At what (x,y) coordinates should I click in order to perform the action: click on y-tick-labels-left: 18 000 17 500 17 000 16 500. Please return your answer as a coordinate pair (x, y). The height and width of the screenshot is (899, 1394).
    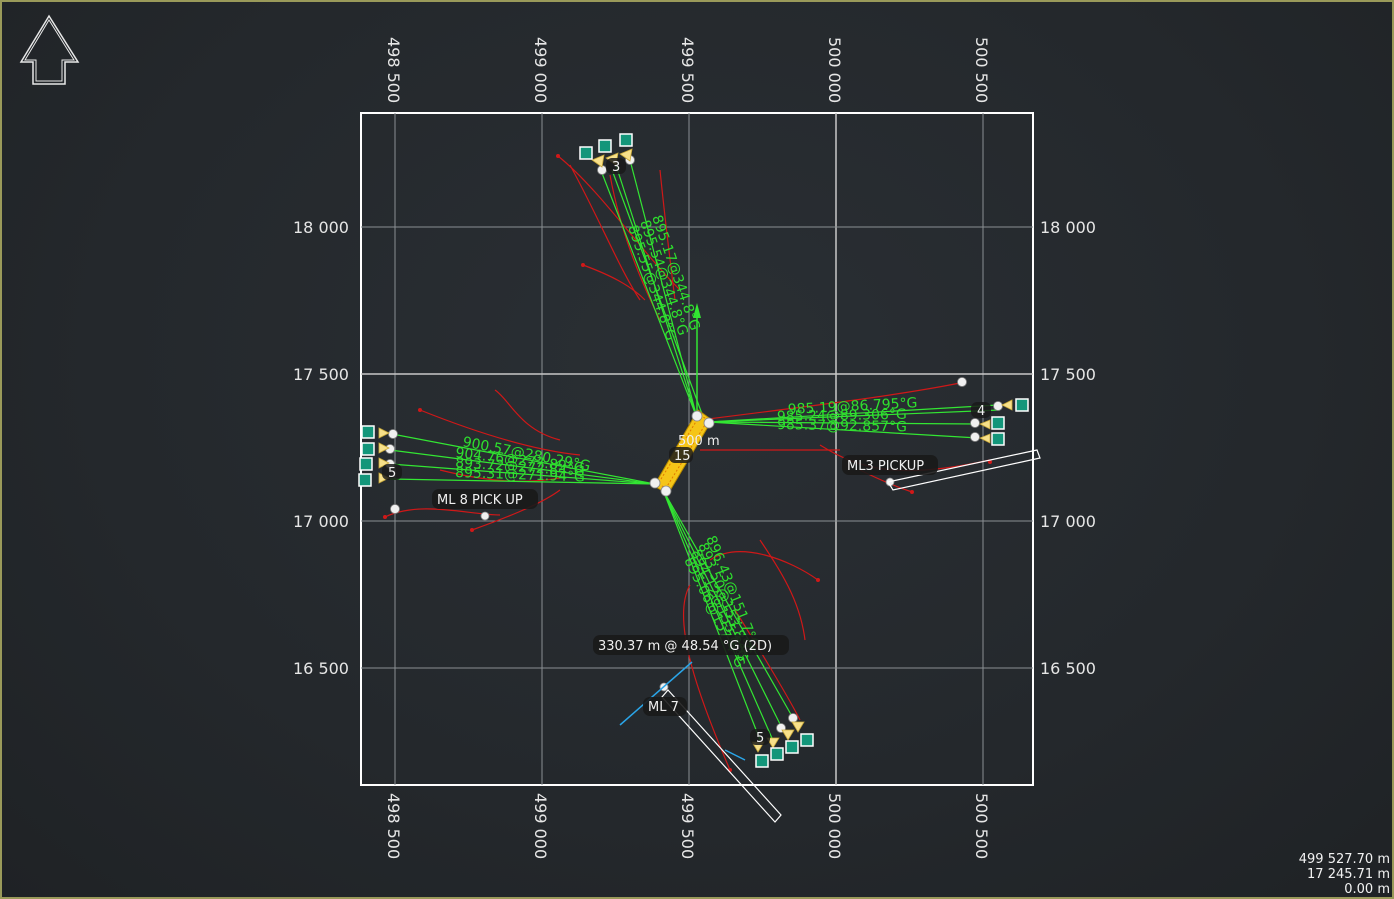
    Looking at the image, I should click on (321, 448).